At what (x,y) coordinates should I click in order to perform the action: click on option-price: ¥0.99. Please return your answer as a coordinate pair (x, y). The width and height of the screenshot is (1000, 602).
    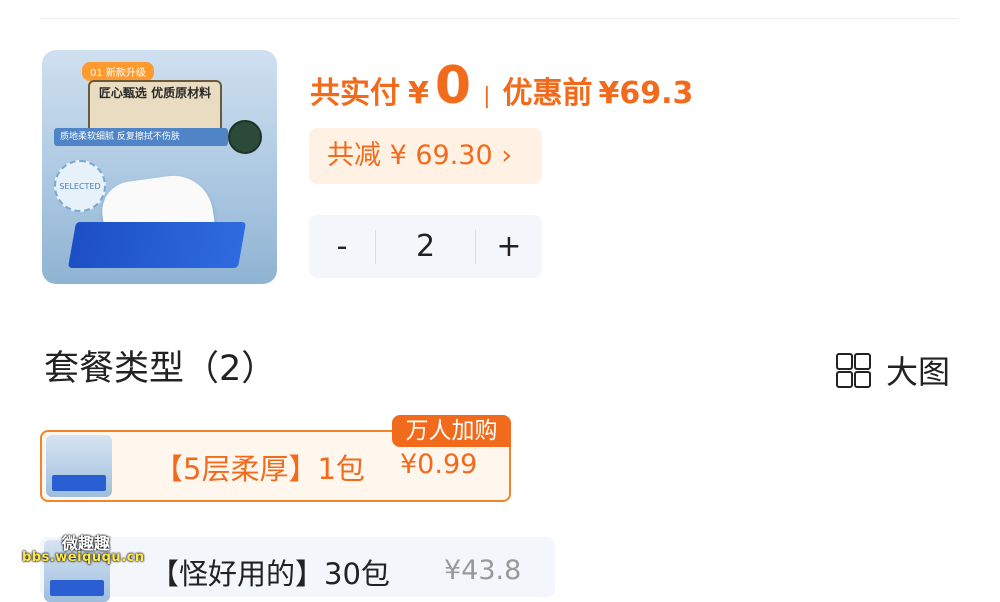
    Looking at the image, I should click on (439, 464).